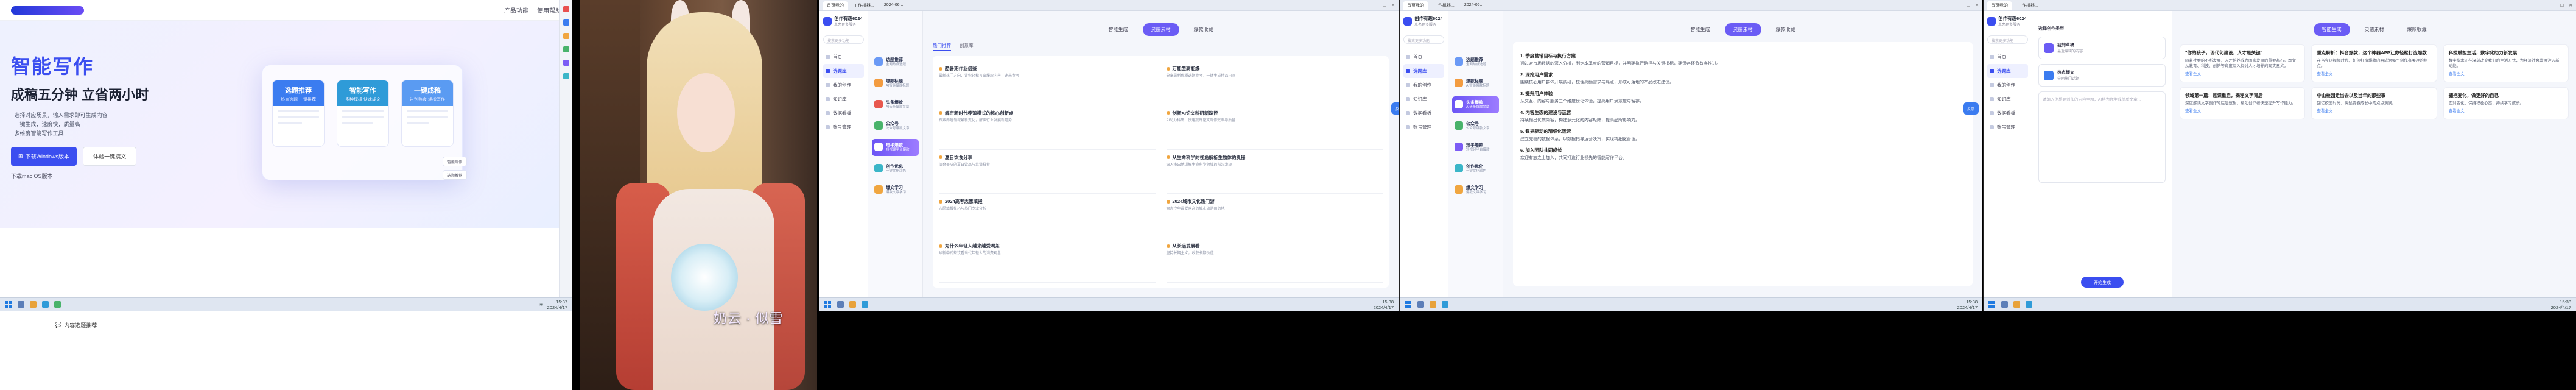 Image resolution: width=2576 pixels, height=390 pixels. Describe the element at coordinates (2506, 103) in the screenshot. I see `result-card: 拥抱变化，做更好的自己 面对变化，保持积极心态，持续学习成长。 查看全文` at that location.